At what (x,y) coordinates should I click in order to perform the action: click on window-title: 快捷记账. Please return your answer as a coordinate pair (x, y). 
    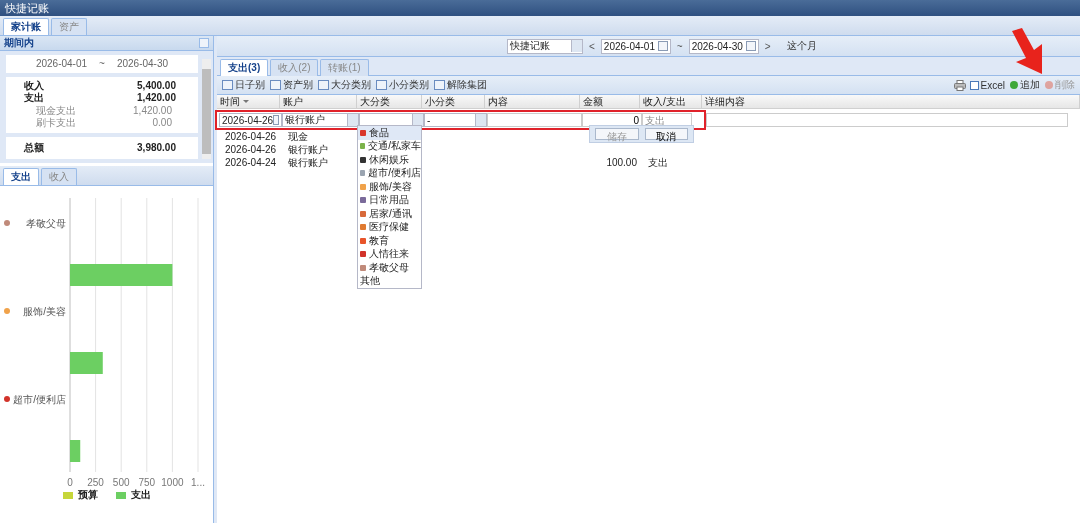
    Looking at the image, I should click on (540, 8).